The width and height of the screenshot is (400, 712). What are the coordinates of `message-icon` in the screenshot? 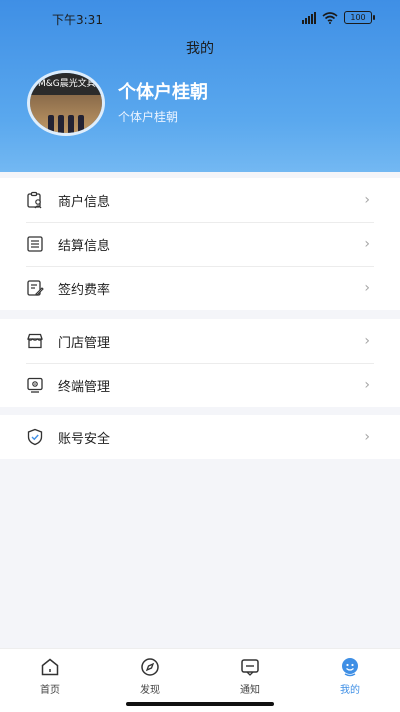 It's located at (250, 667).